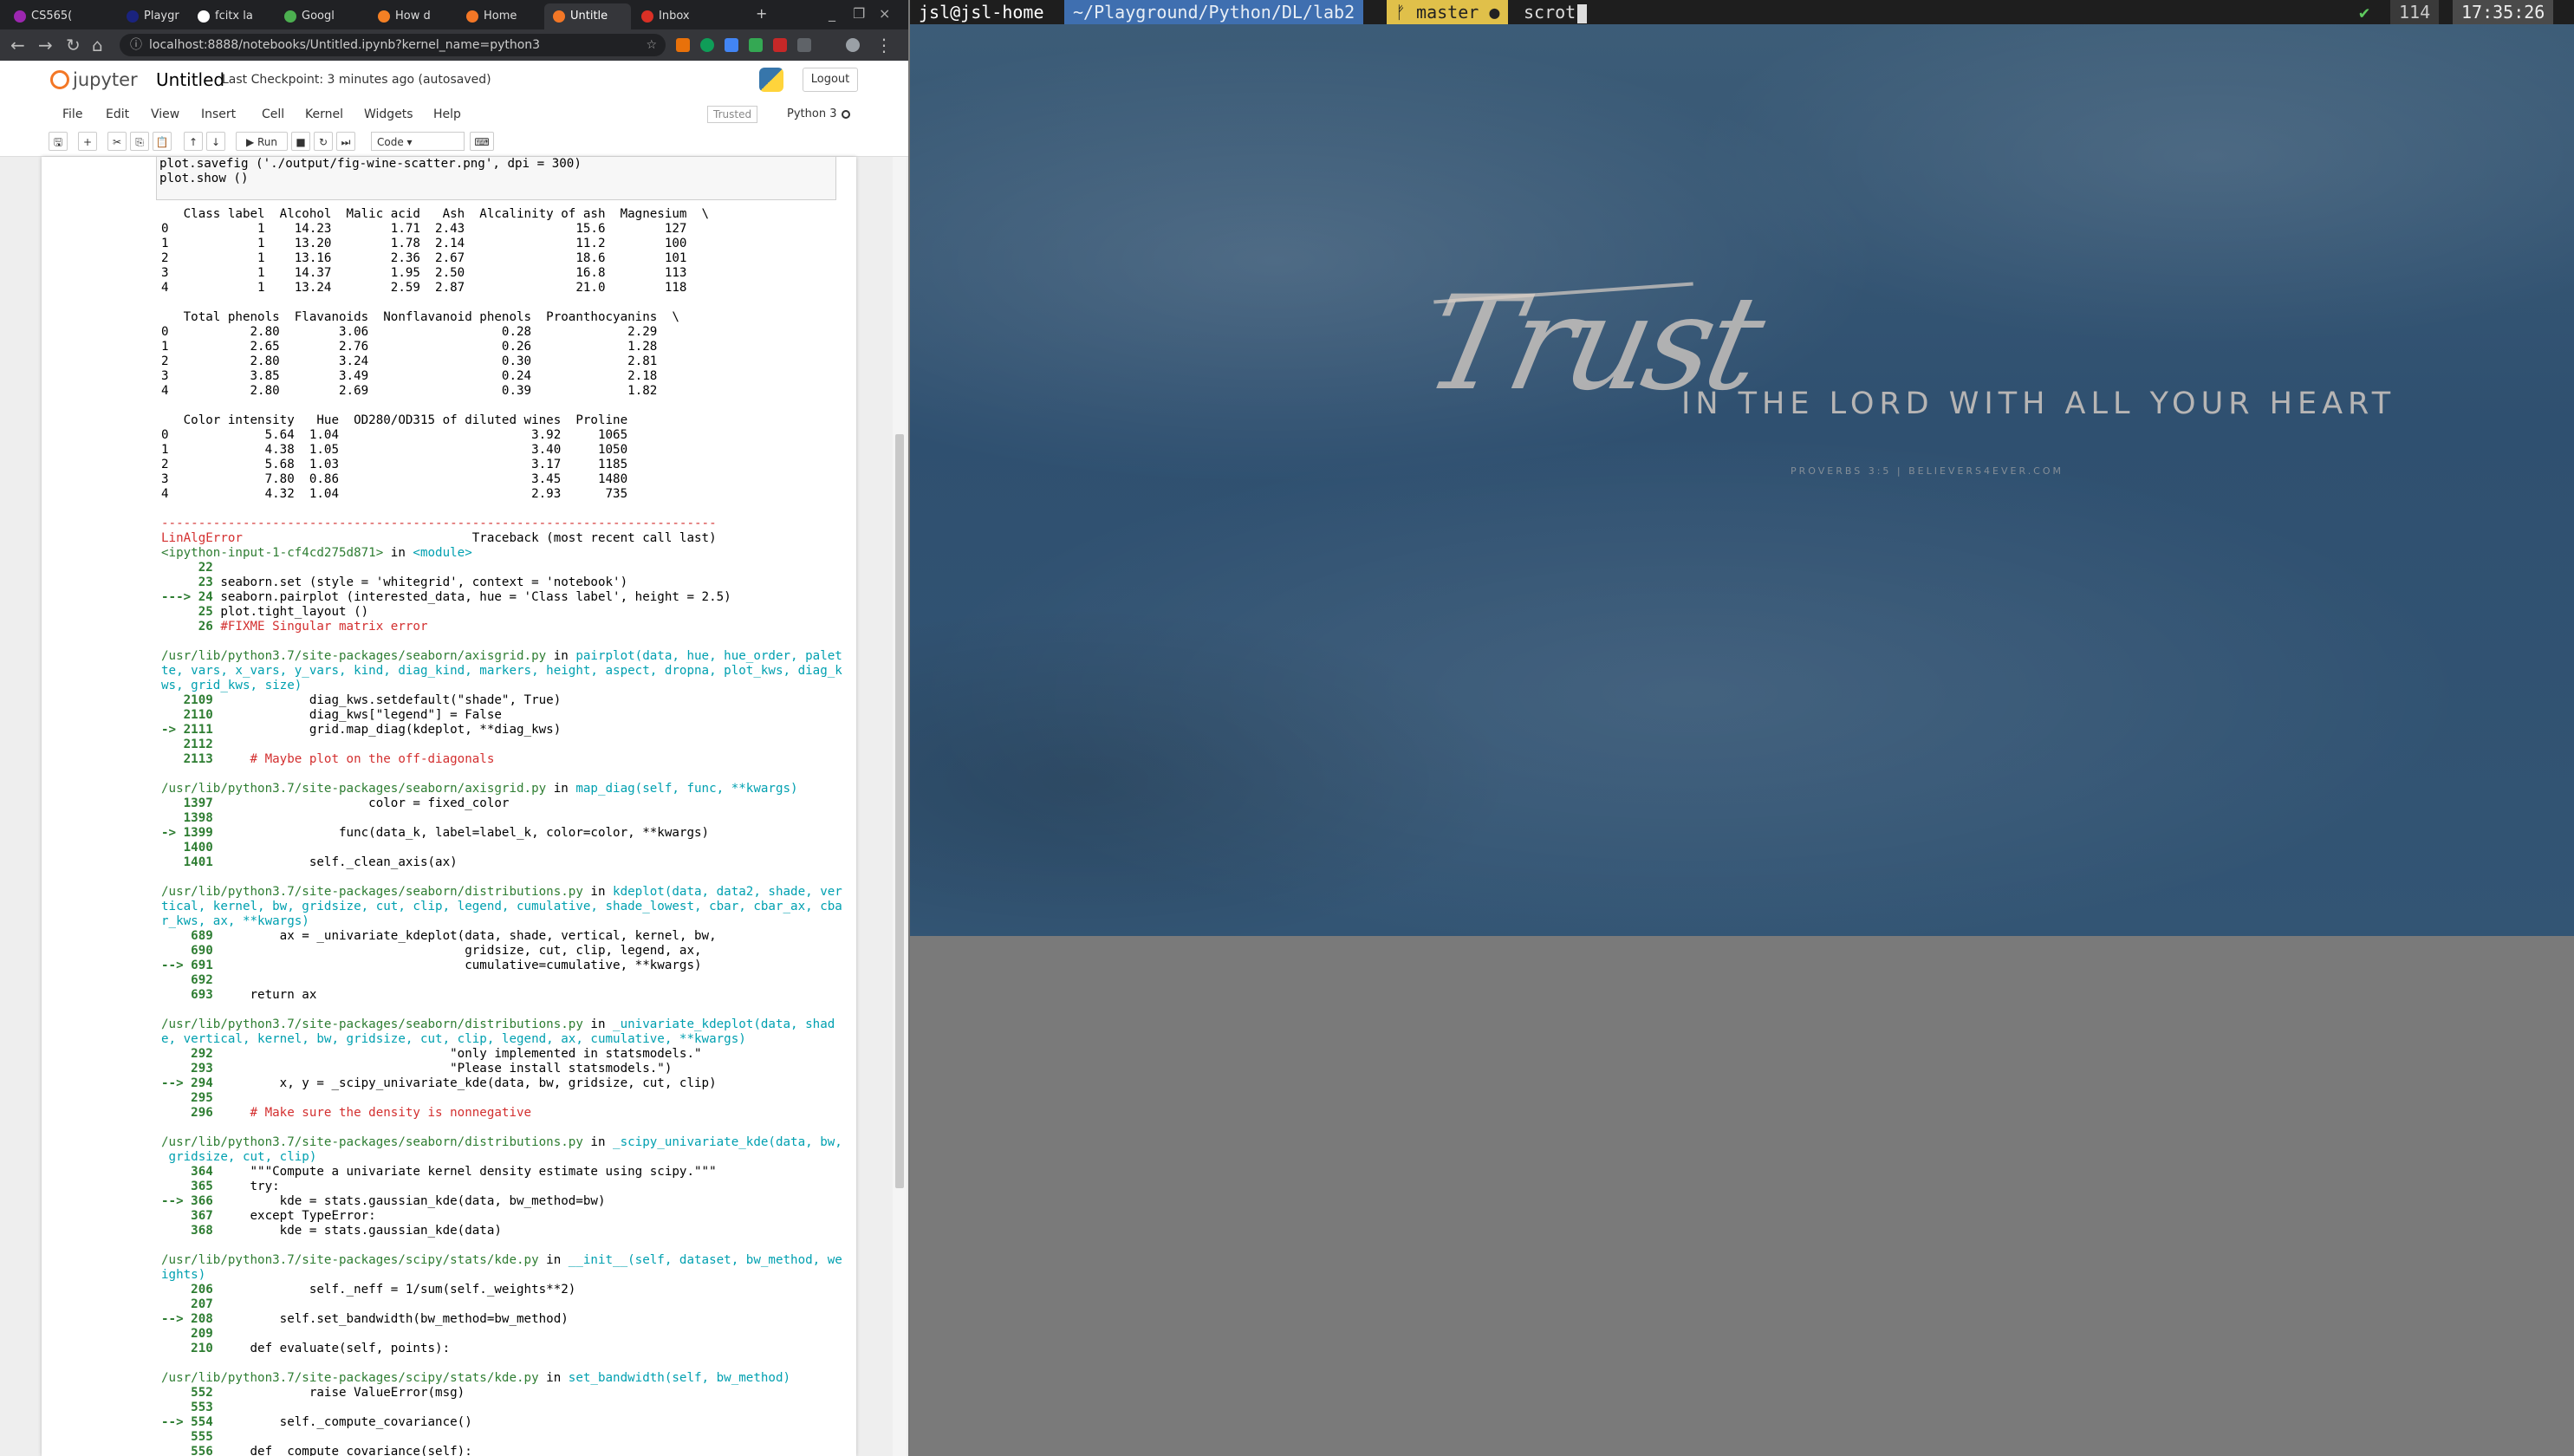  Describe the element at coordinates (165, 114) in the screenshot. I see `menu-view: View` at that location.